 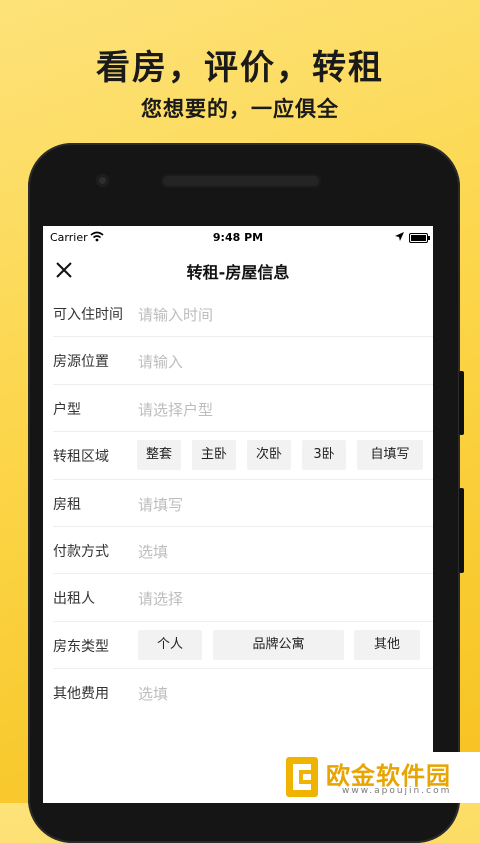 I want to click on sublet-option-second: 次卧, so click(x=269, y=455).